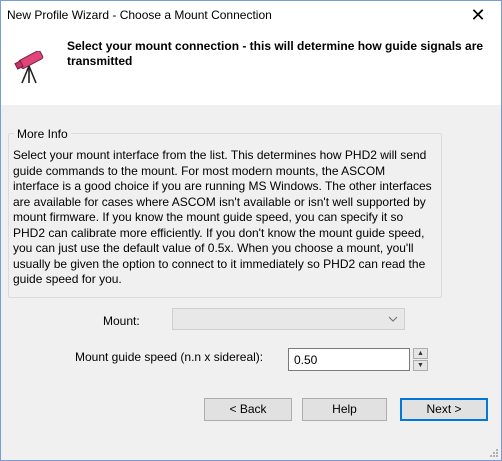 Image resolution: width=502 pixels, height=461 pixels. Describe the element at coordinates (444, 409) in the screenshot. I see `next-button: Next >` at that location.